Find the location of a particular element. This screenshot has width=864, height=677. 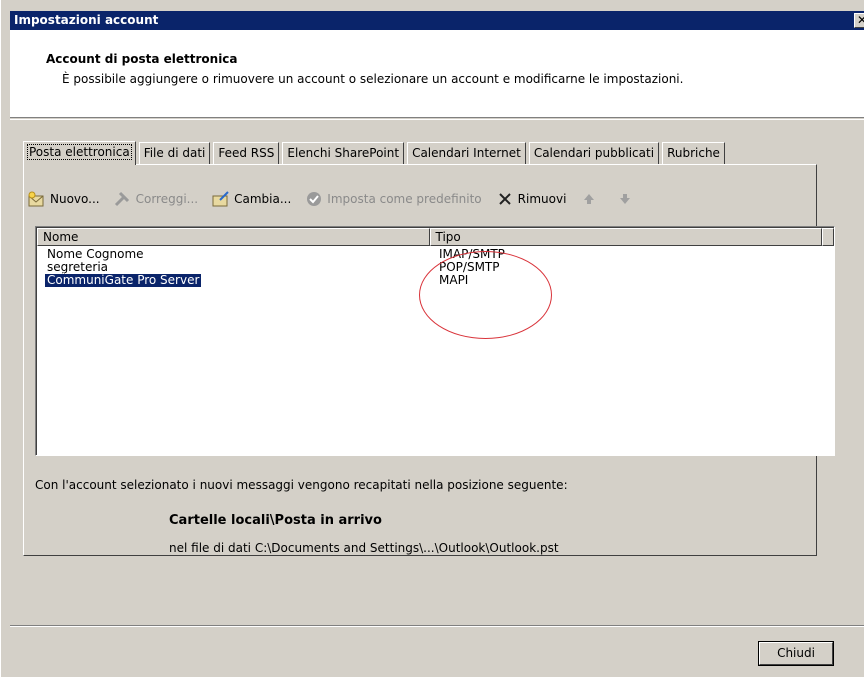

tab-sharepoint-lists-label: Elenchi SharePoint is located at coordinates (343, 153).